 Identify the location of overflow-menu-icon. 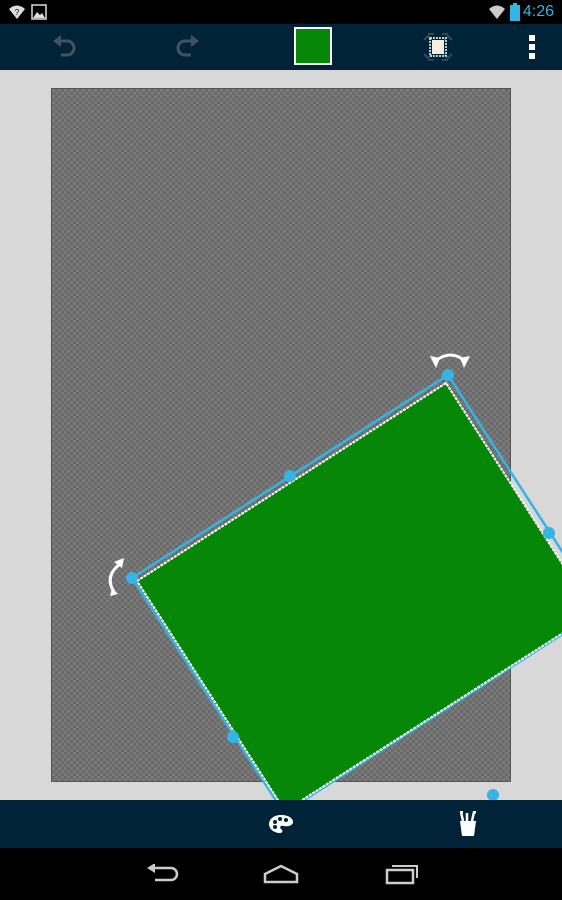
(532, 47).